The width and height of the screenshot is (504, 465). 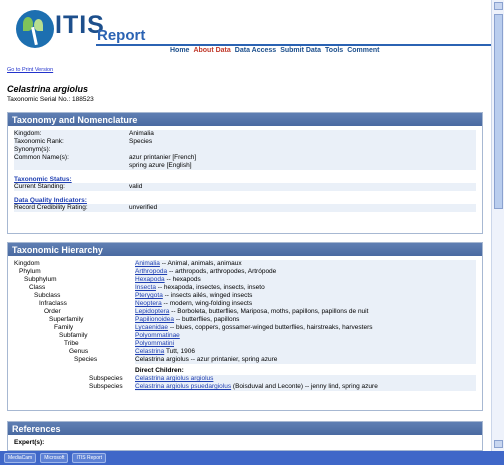 I want to click on report-title: Report, so click(x=121, y=35).